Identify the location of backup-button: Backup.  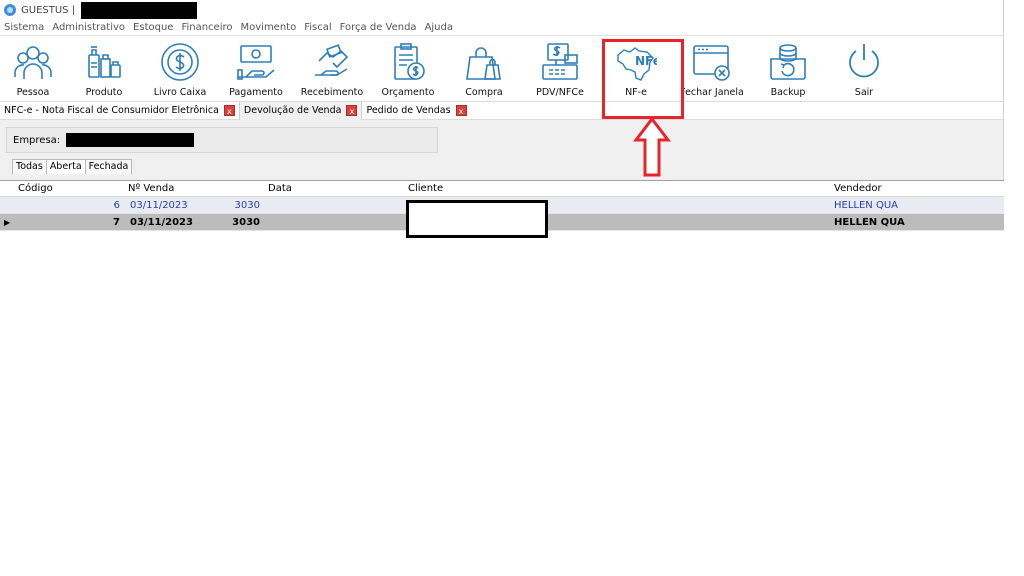
(788, 69).